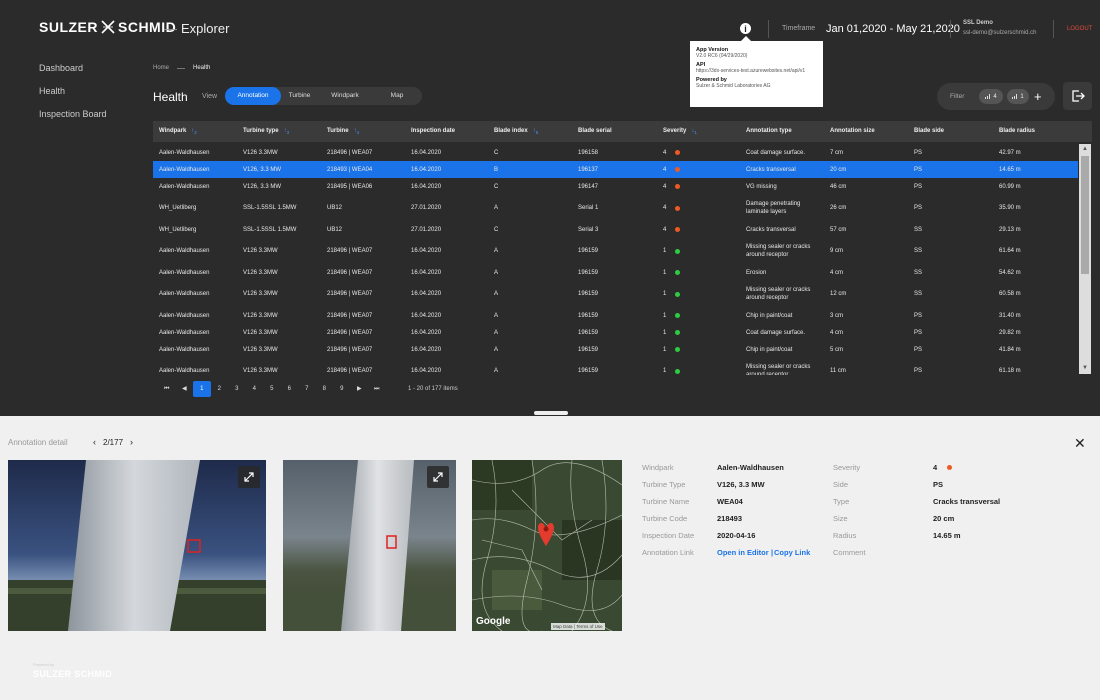 Image resolution: width=1100 pixels, height=700 pixels. Describe the element at coordinates (730, 518) in the screenshot. I see `field-value: 218493` at that location.